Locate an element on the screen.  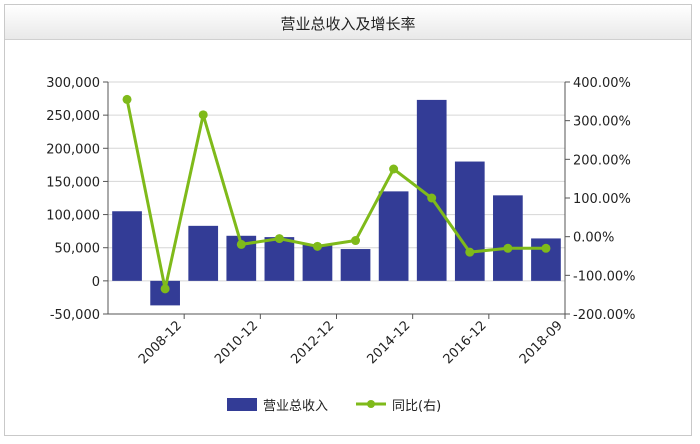
y-right-tick-label: 100.00% is located at coordinates (602, 199).